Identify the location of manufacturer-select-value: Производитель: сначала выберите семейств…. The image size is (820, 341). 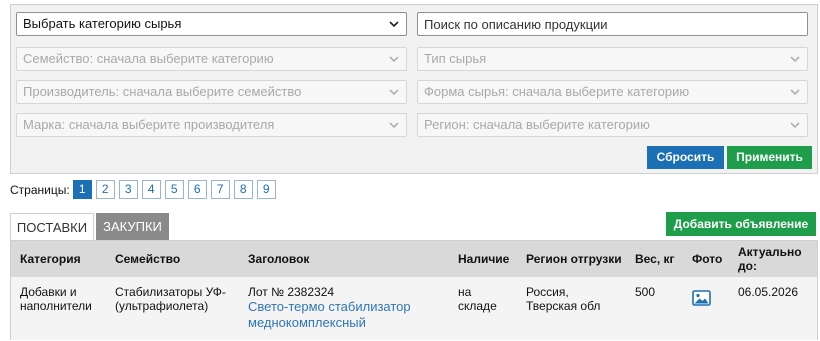
(162, 91).